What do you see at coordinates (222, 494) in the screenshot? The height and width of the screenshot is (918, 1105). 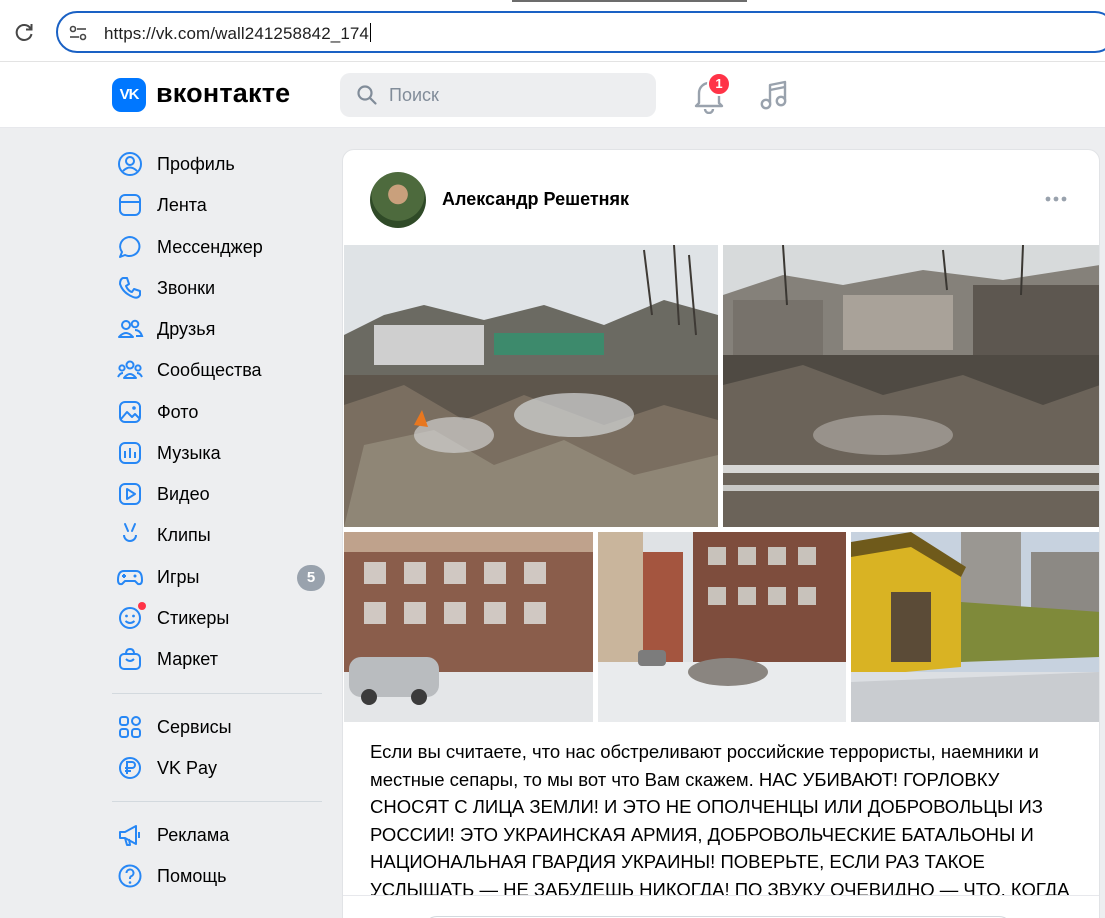 I see `menu-item-video: Видео` at bounding box center [222, 494].